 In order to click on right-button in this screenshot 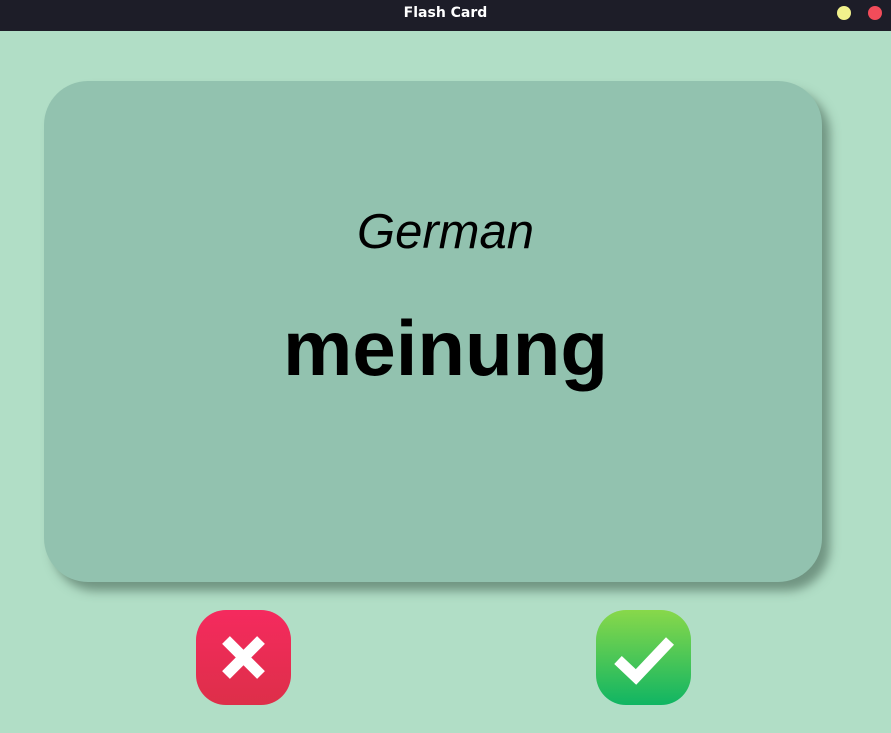, I will do `click(643, 657)`.